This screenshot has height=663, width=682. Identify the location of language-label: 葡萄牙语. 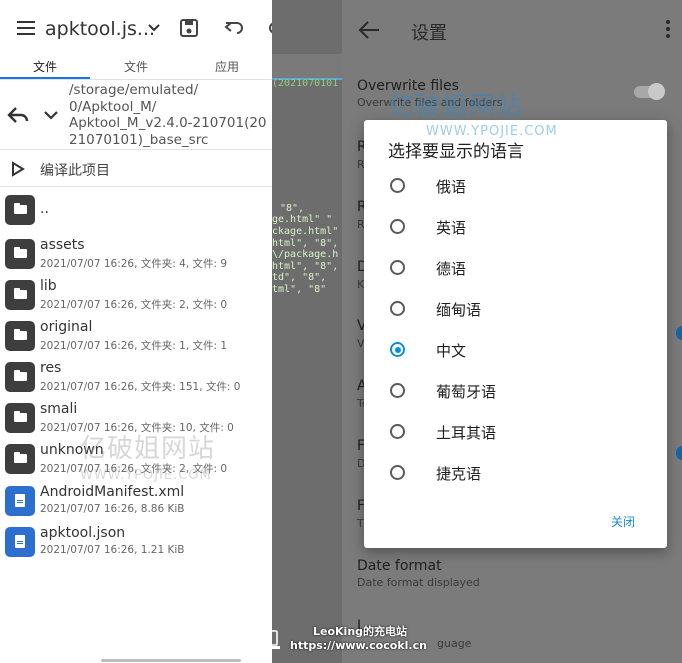
(466, 392).